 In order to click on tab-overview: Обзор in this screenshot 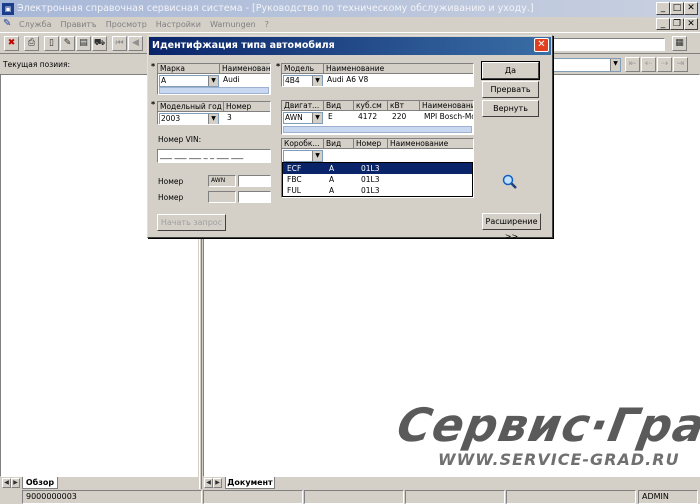, I will do `click(40, 483)`.